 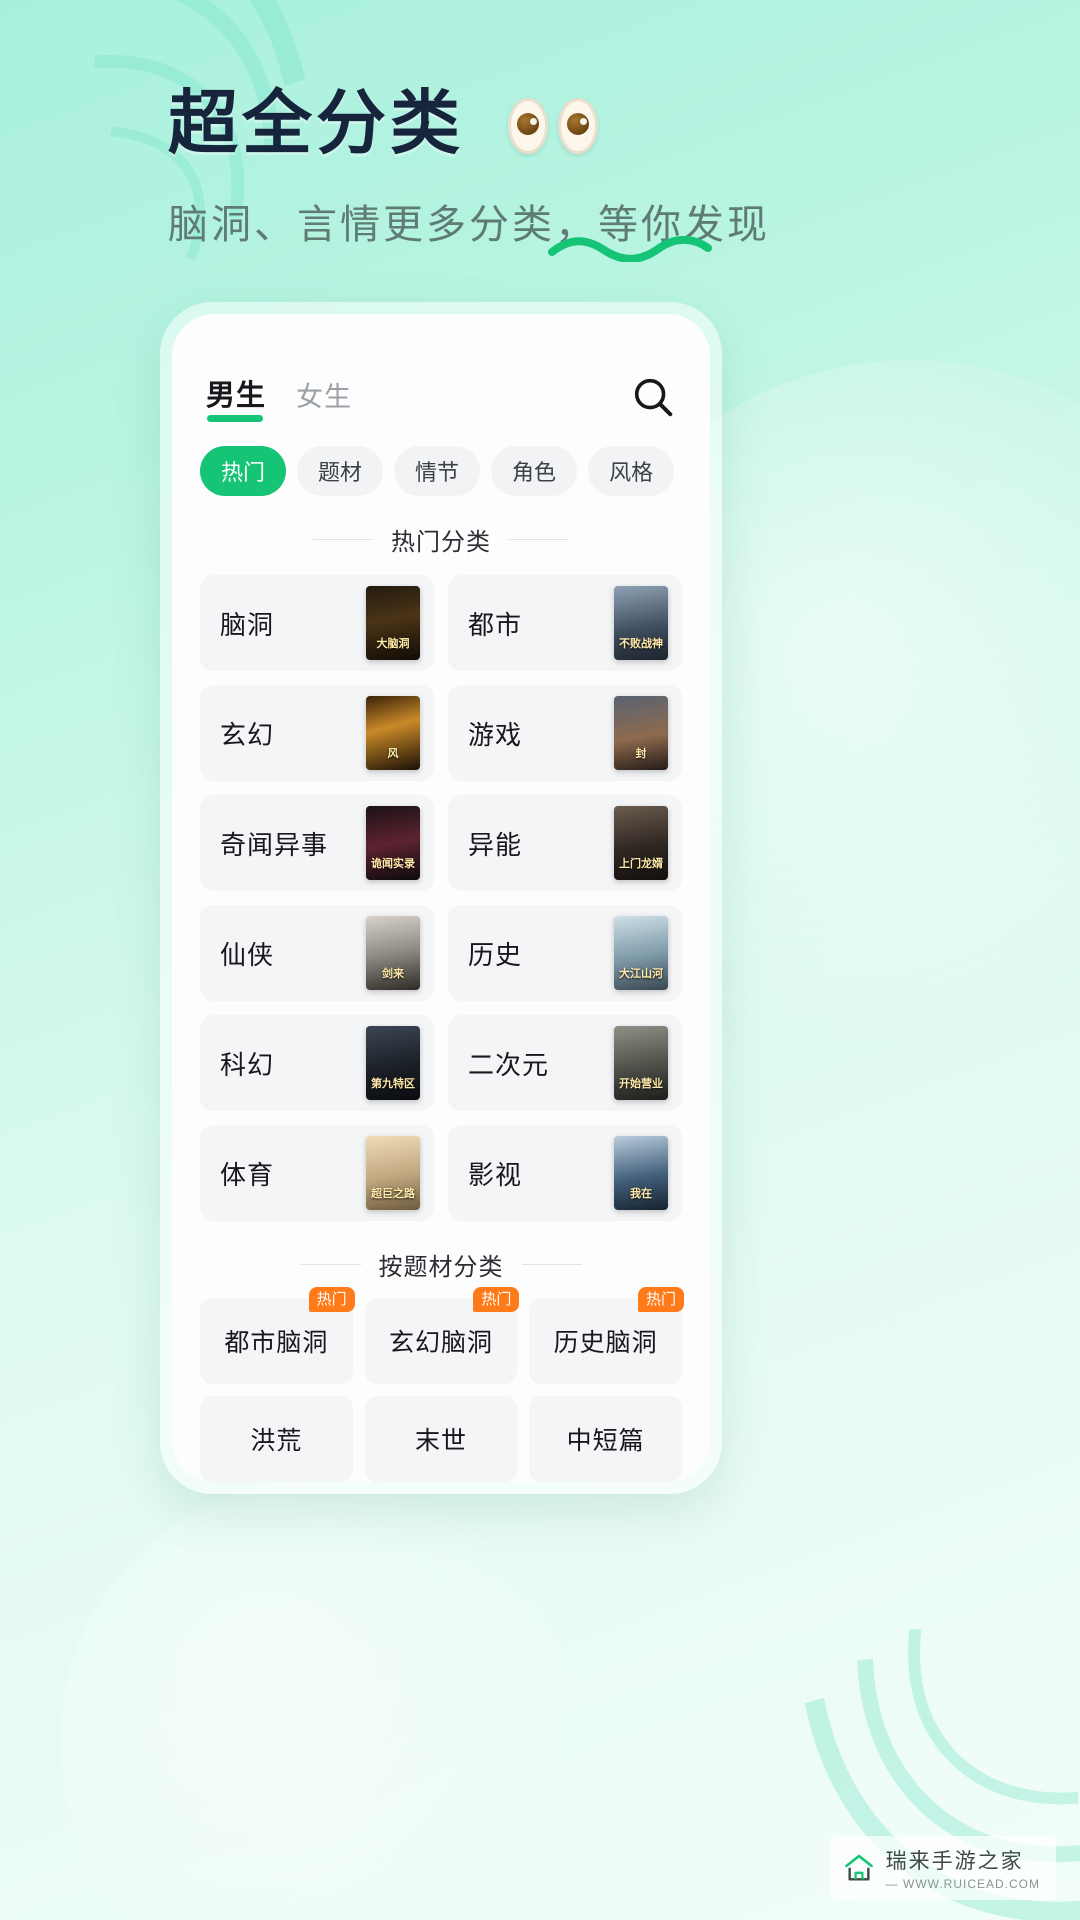 I want to click on squiggle-underline-icon, so click(x=630, y=249).